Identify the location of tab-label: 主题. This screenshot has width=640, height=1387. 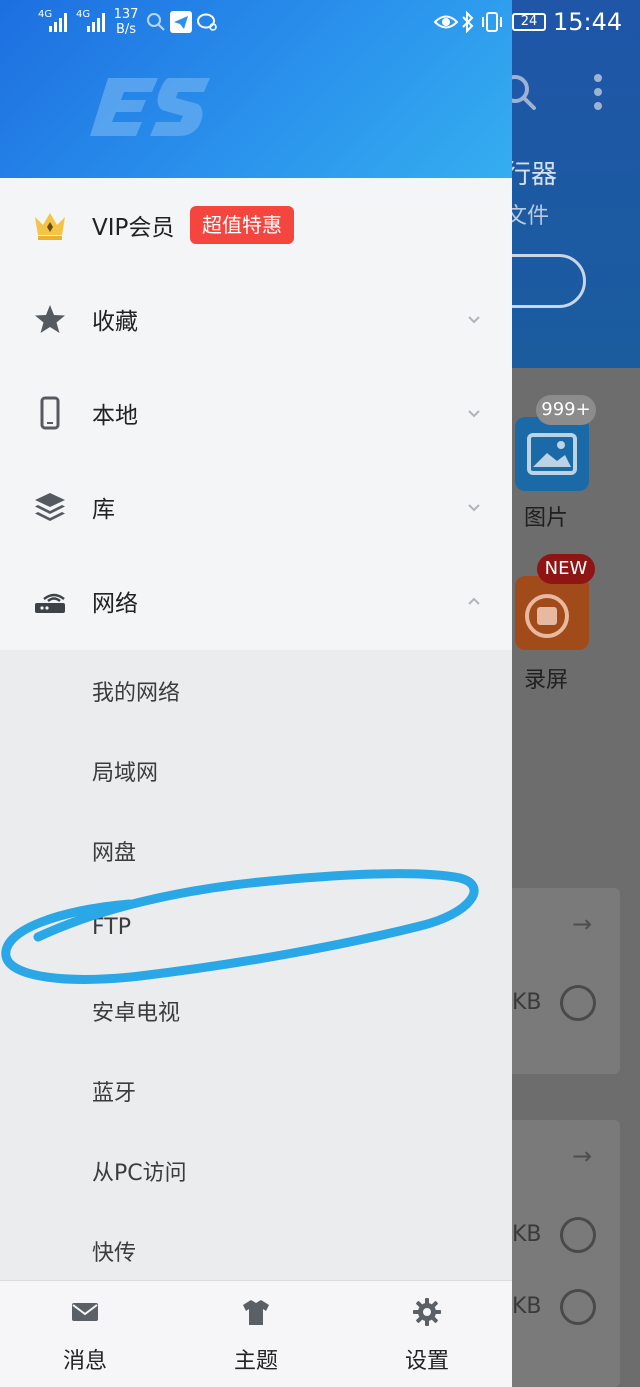
(255, 1361).